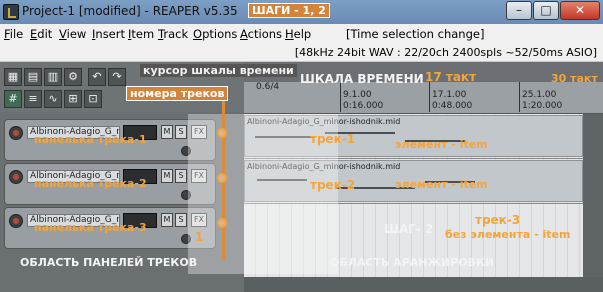  Describe the element at coordinates (441, 184) in the screenshot. I see `annotation-item2: элемент - item` at that location.